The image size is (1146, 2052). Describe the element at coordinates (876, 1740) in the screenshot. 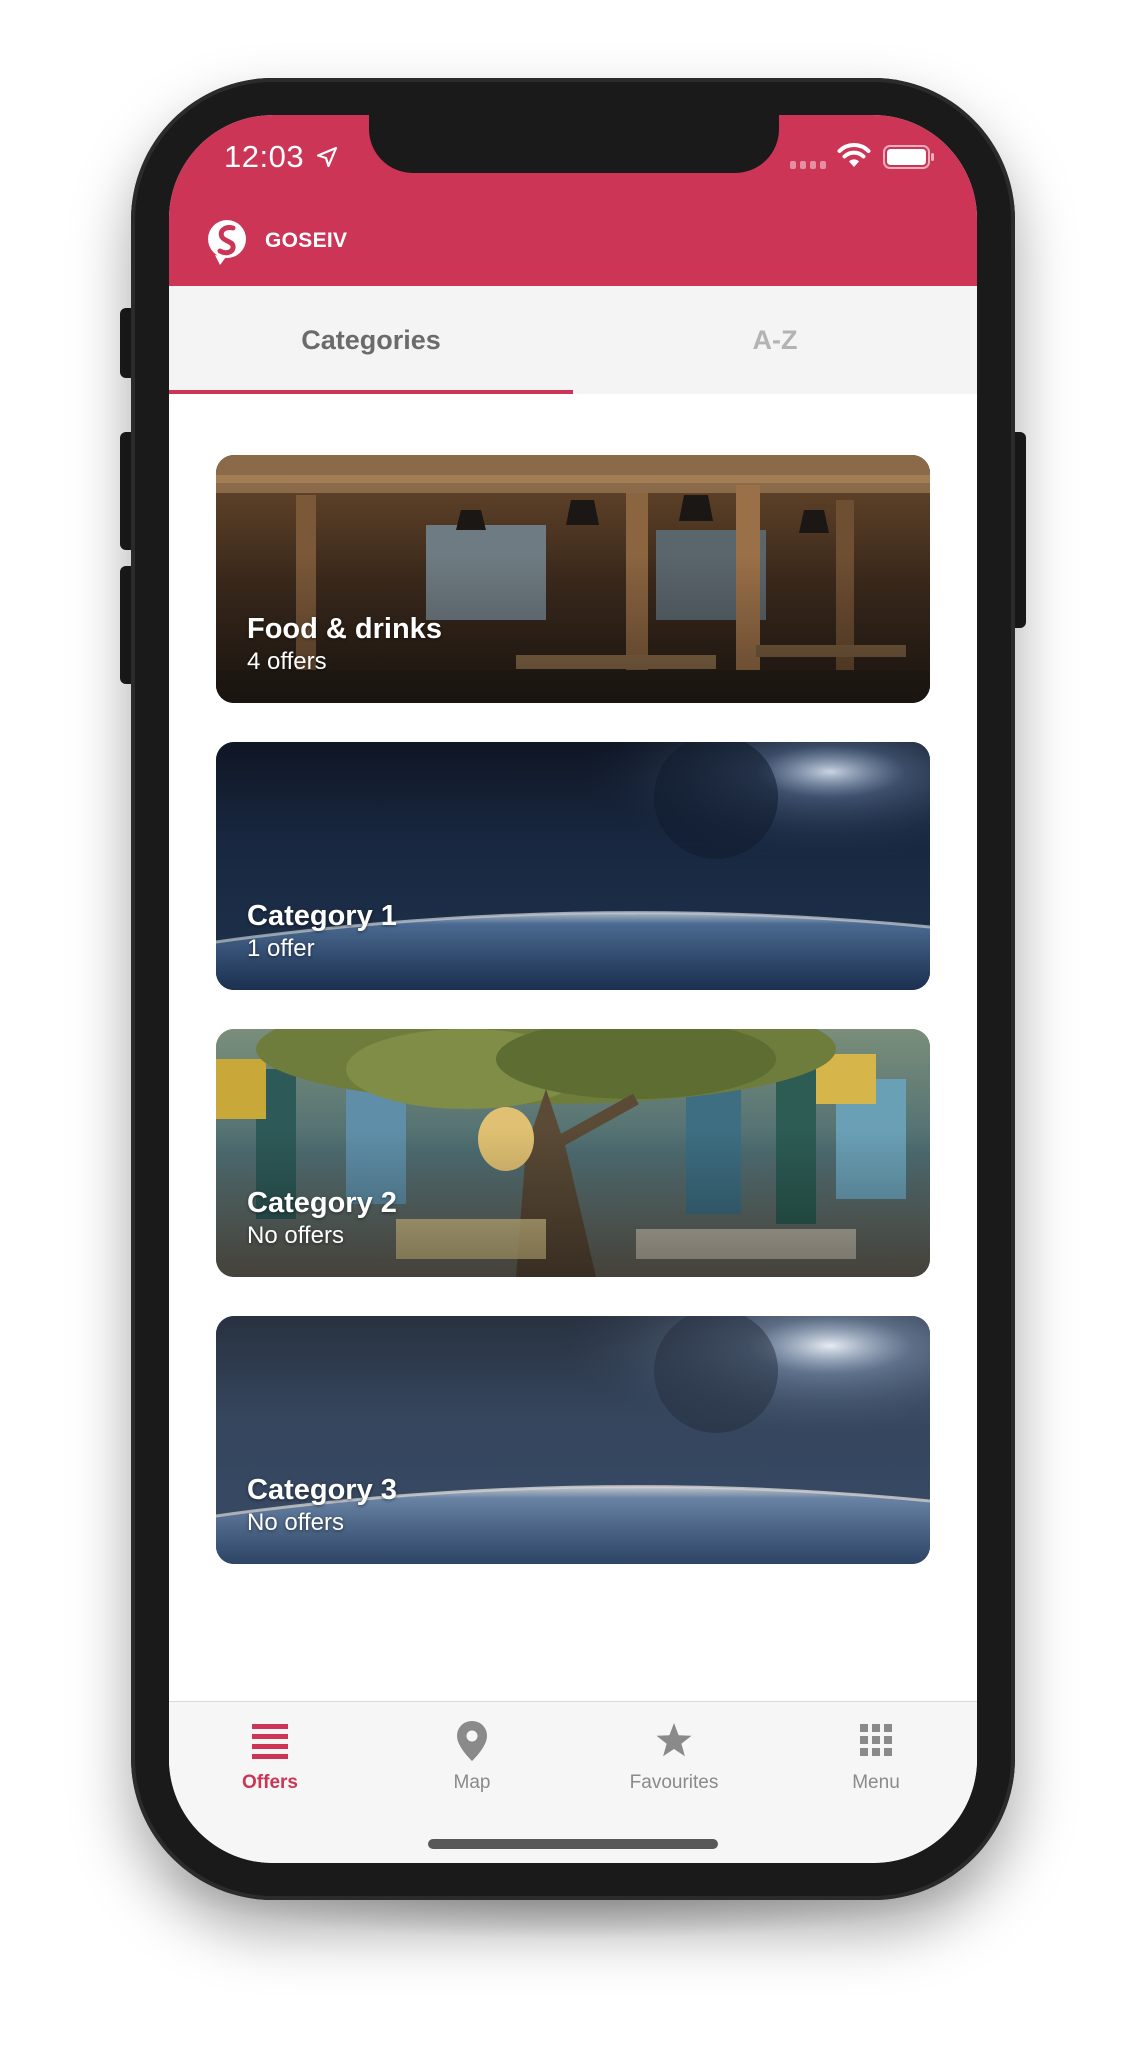

I see `grid-icon` at that location.